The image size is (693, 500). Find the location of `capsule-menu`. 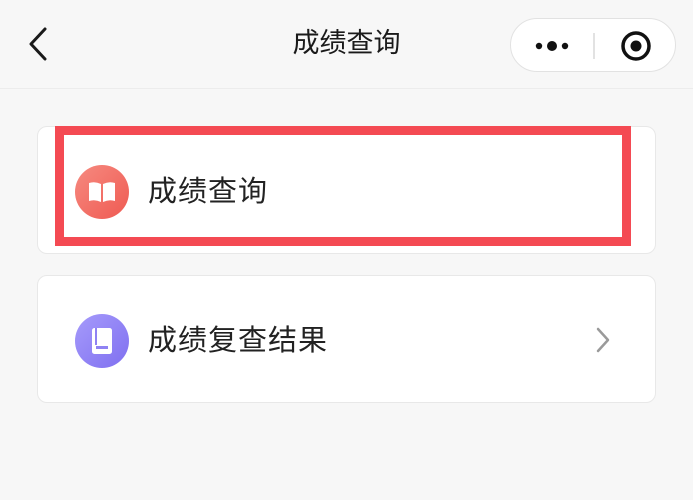

capsule-menu is located at coordinates (593, 45).